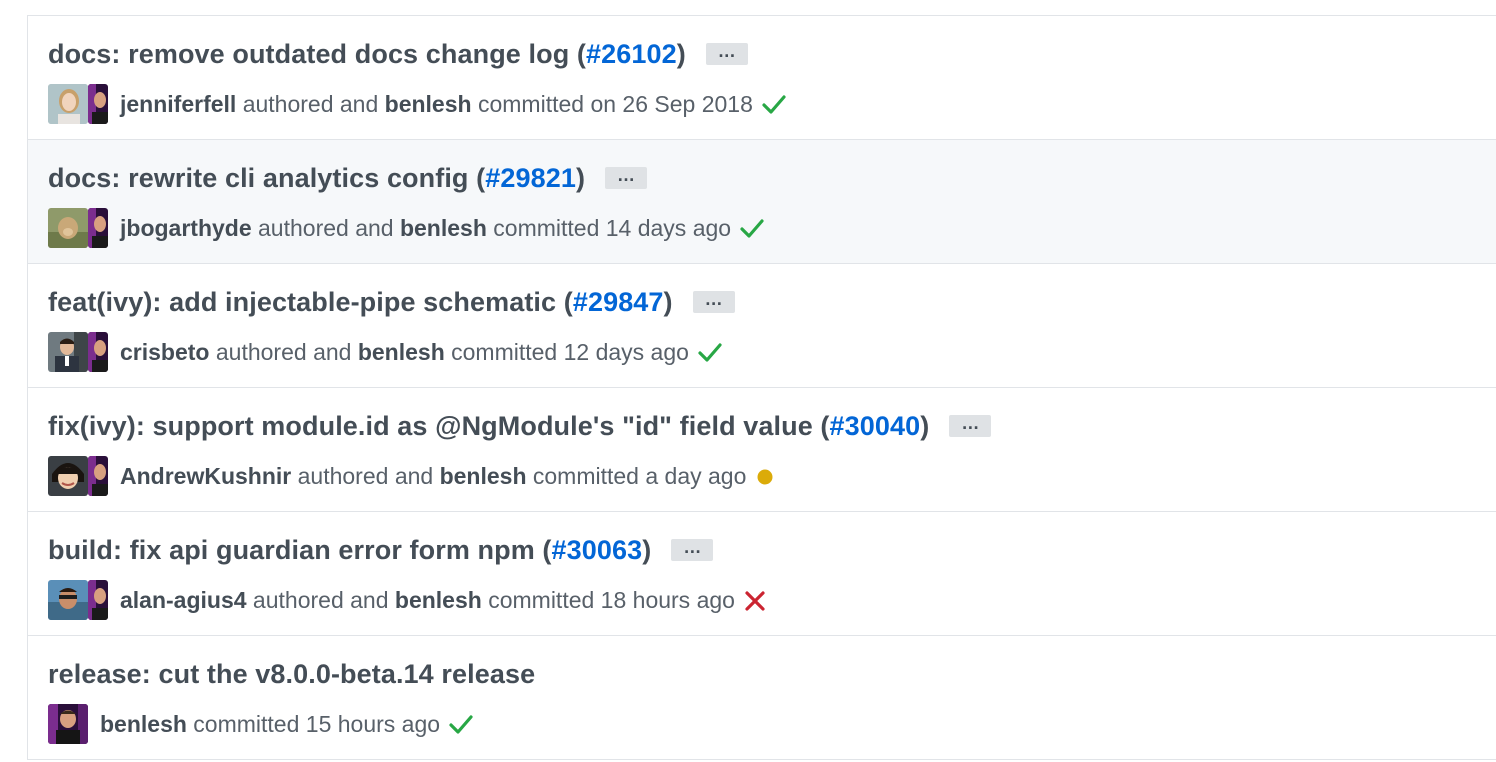  What do you see at coordinates (186, 228) in the screenshot?
I see `author-name: jbogarthyde` at bounding box center [186, 228].